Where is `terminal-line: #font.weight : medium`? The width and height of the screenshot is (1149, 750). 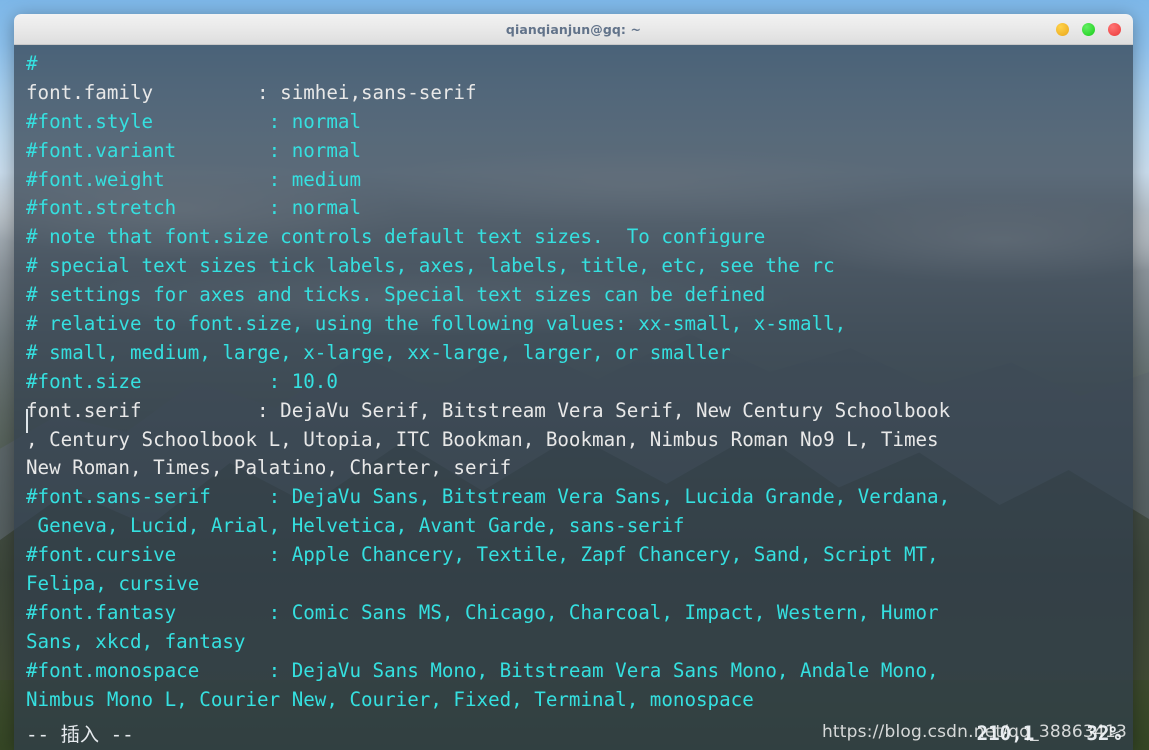 terminal-line: #font.weight : medium is located at coordinates (194, 179).